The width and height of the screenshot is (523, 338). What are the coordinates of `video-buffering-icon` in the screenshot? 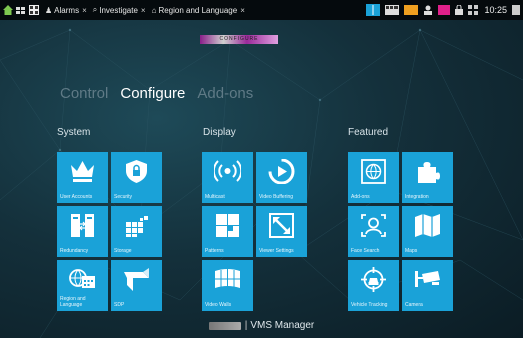 It's located at (281, 171).